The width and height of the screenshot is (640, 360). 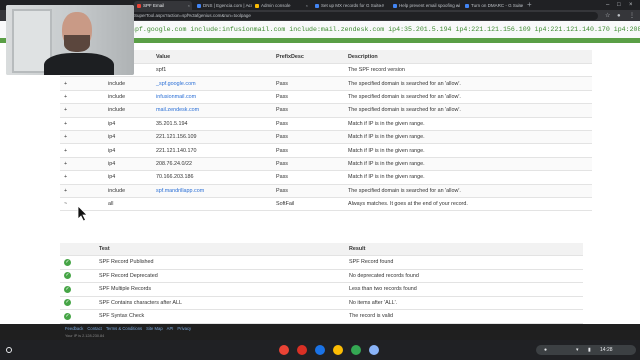 I want to click on browser-tab: Help prevent email spoofing with SPF×, so click(x=425, y=5).